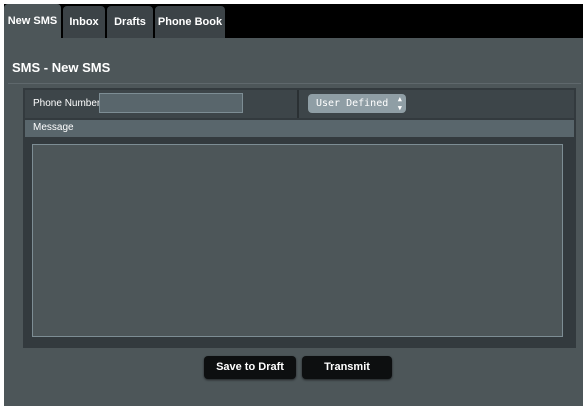 This screenshot has height=406, width=583. I want to click on phone-number-input, so click(171, 103).